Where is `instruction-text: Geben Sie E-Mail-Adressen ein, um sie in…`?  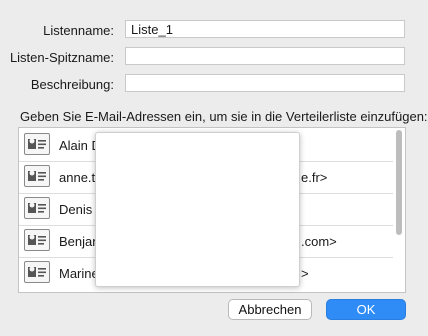 instruction-text: Geben Sie E-Mail-Adressen ein, um sie in… is located at coordinates (224, 116).